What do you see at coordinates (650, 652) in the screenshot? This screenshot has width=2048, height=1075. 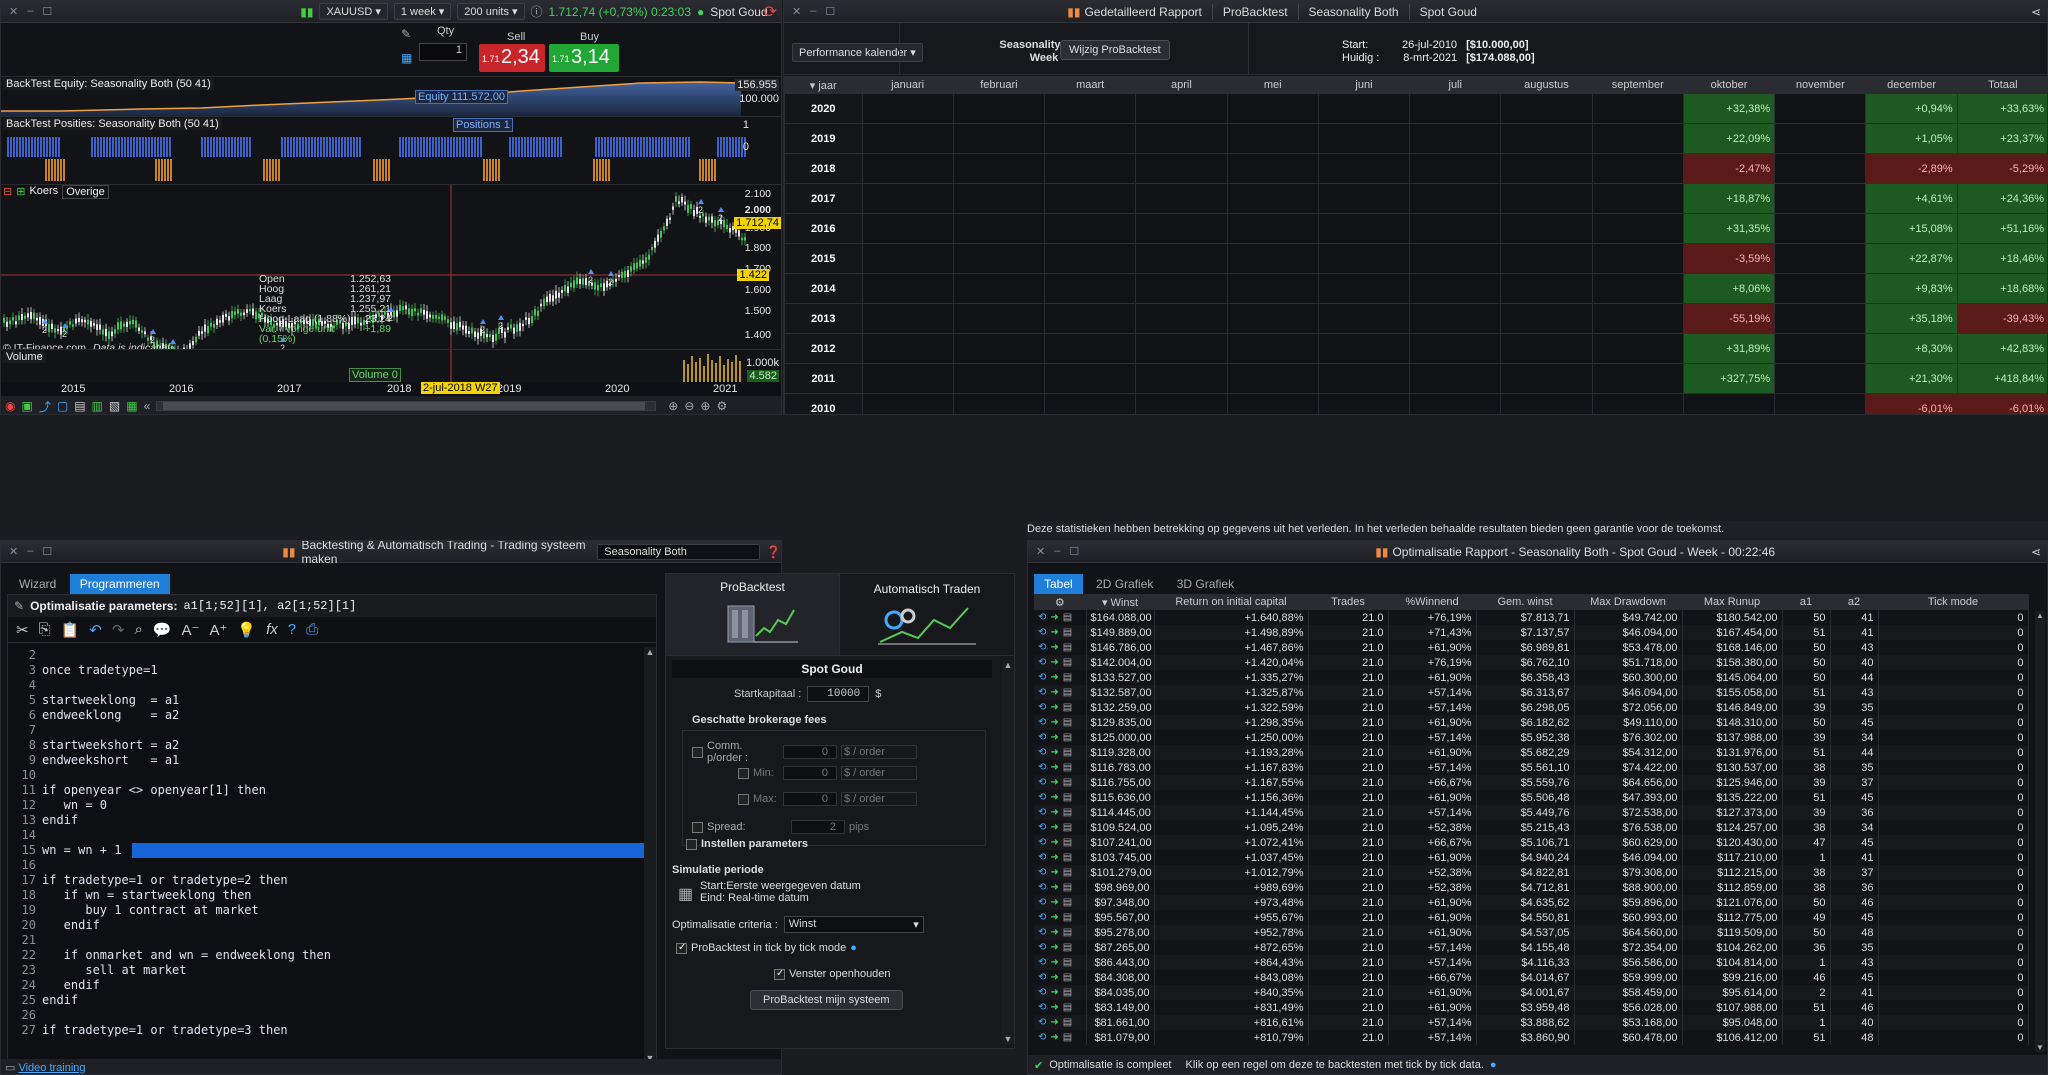 I see `editor-scroll-up: ▲` at bounding box center [650, 652].